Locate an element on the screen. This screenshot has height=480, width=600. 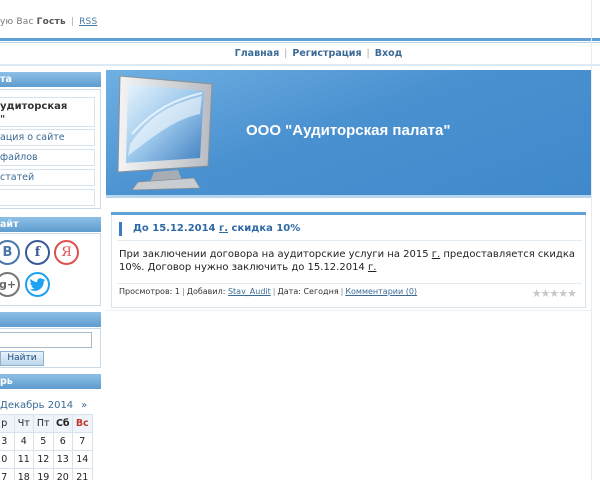
added-by-label: Добавил: is located at coordinates (206, 291).